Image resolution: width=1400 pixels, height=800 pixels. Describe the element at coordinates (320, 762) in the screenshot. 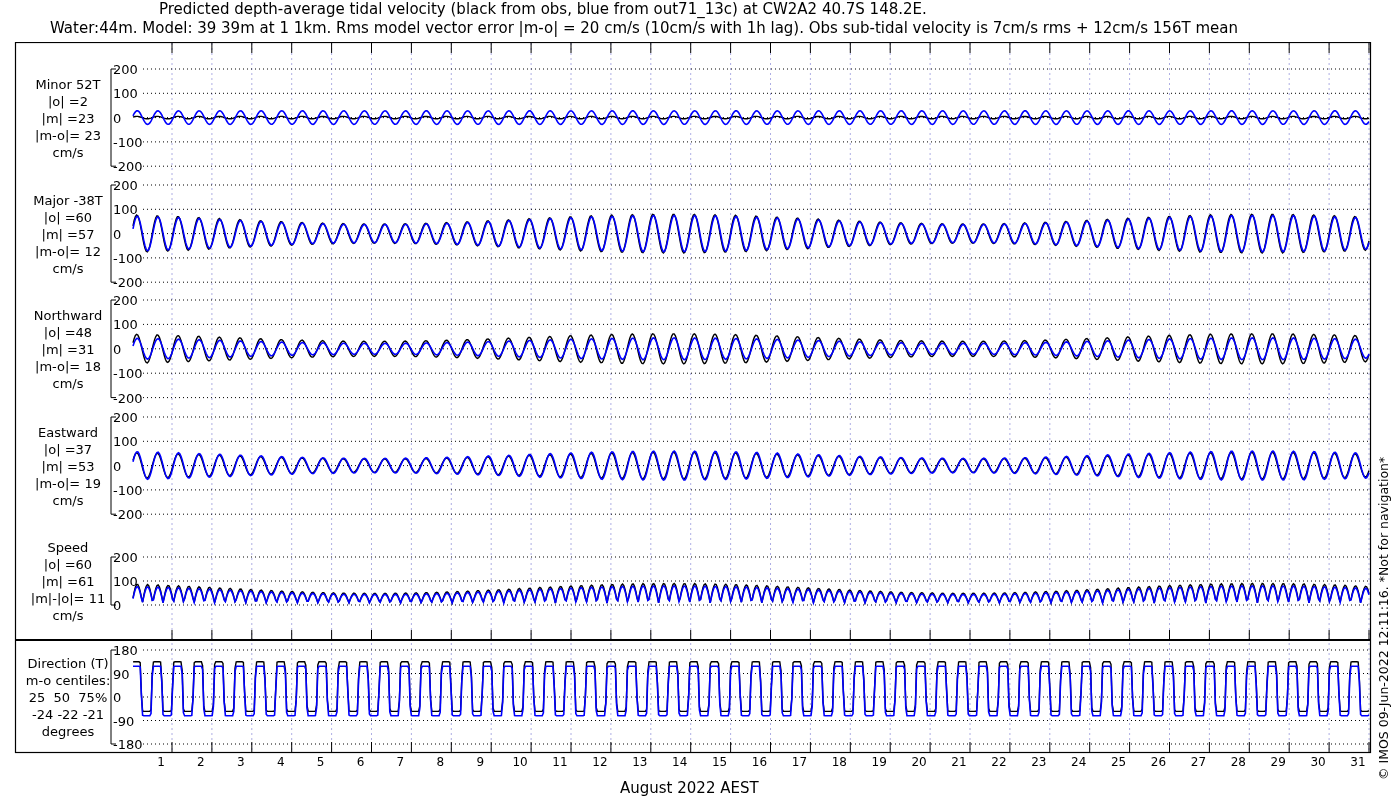

I see `day-label: 5` at that location.